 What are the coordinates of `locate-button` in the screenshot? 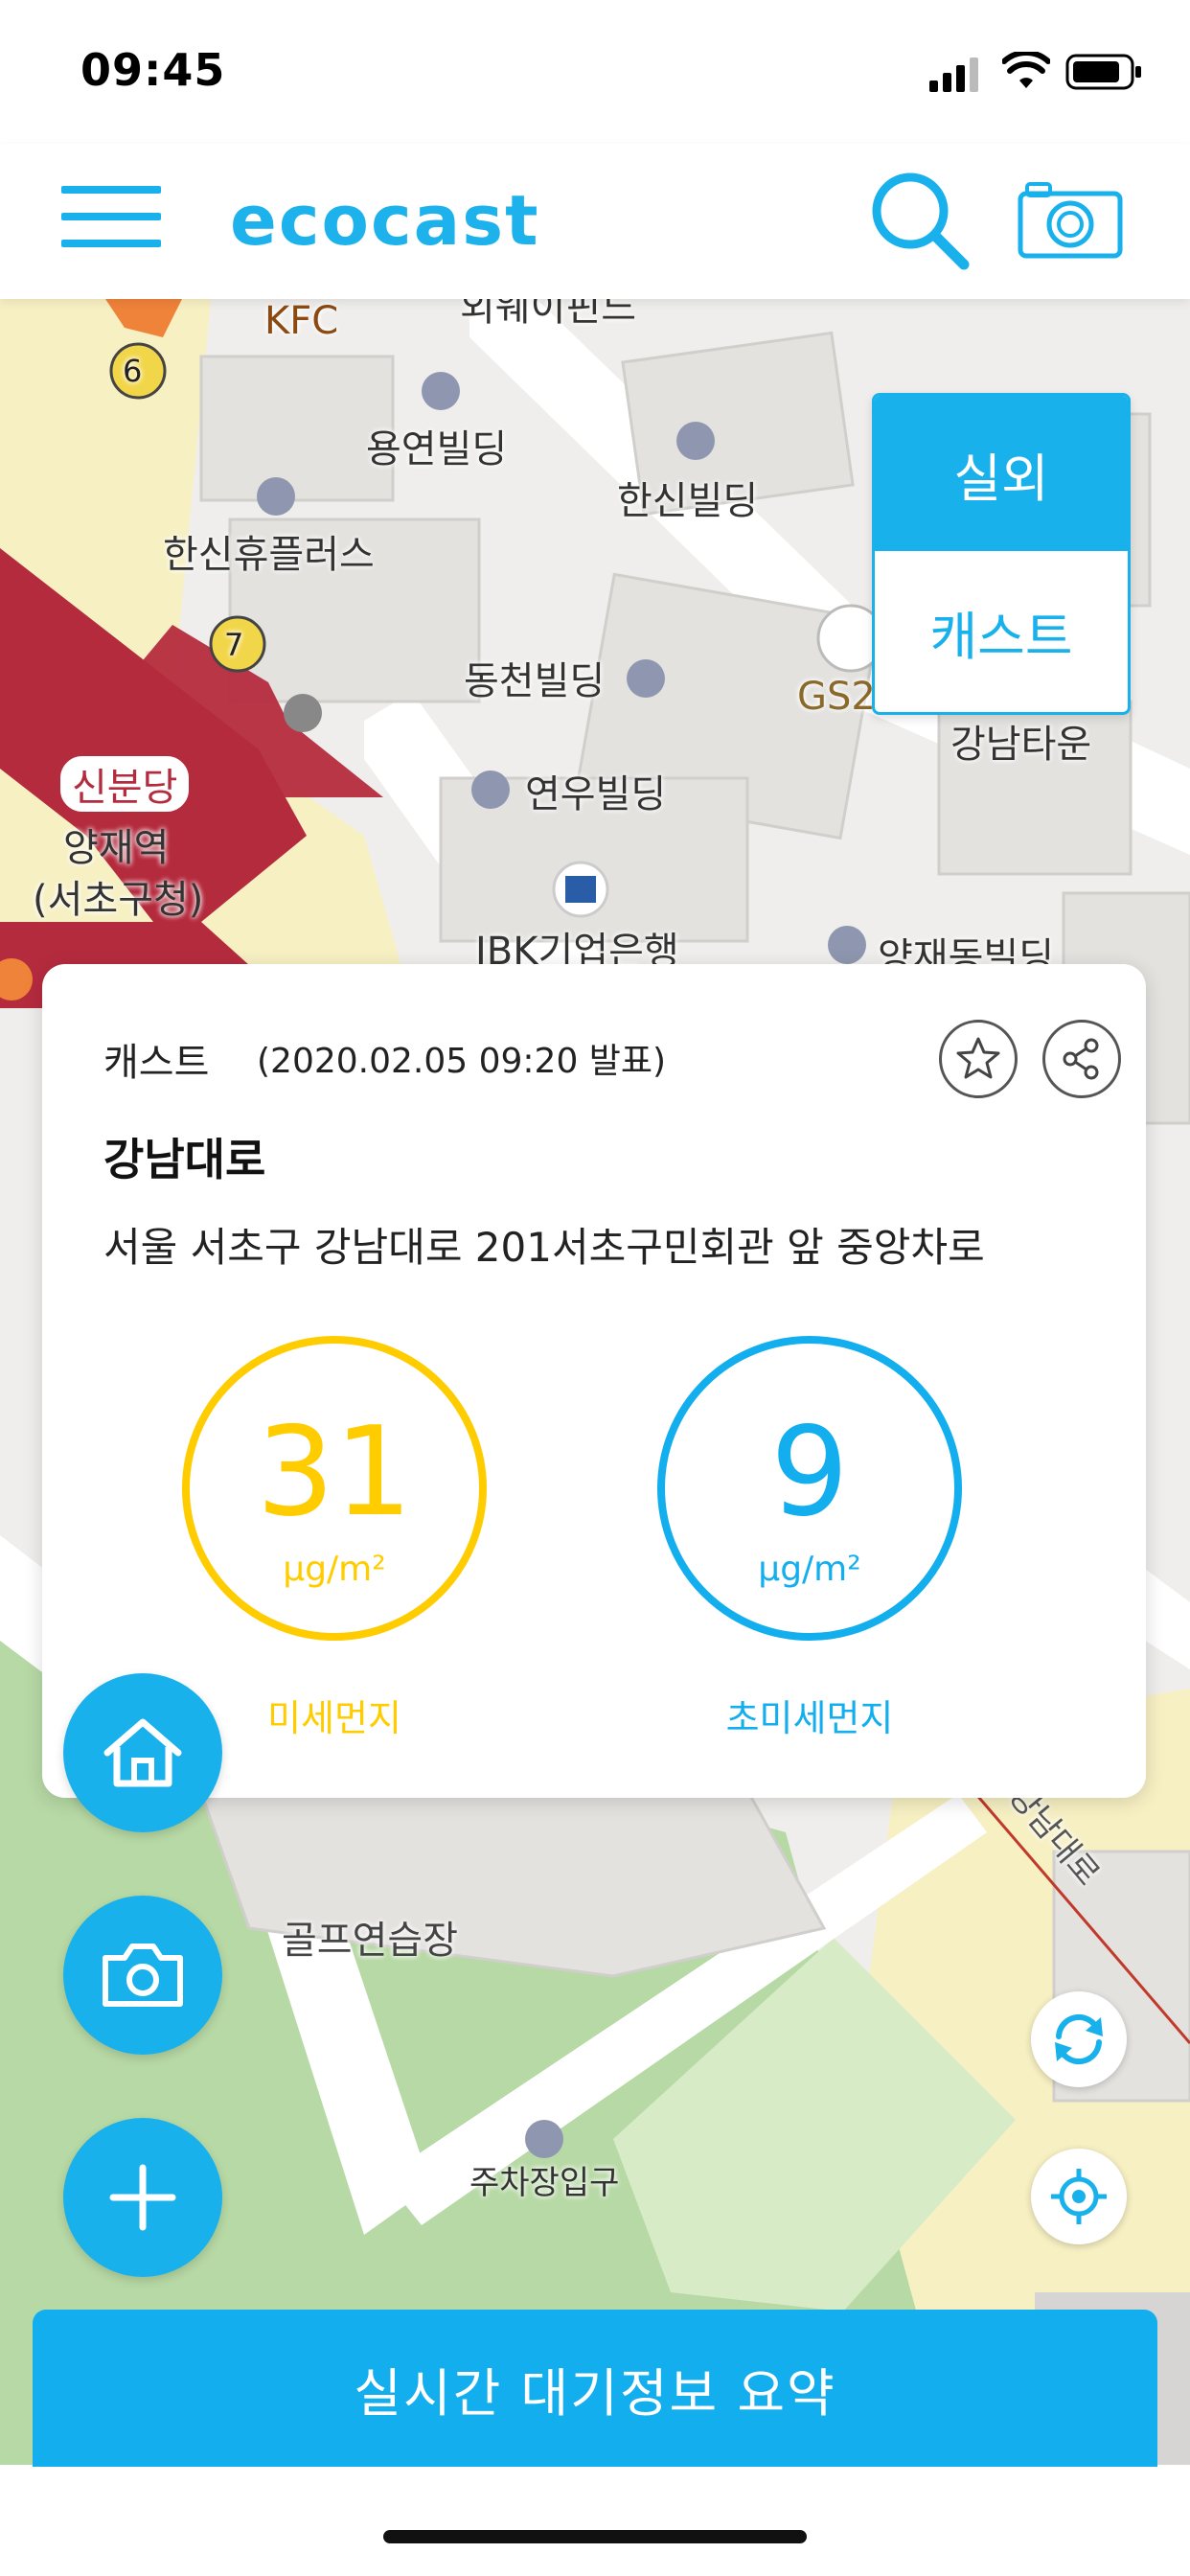 It's located at (1079, 2196).